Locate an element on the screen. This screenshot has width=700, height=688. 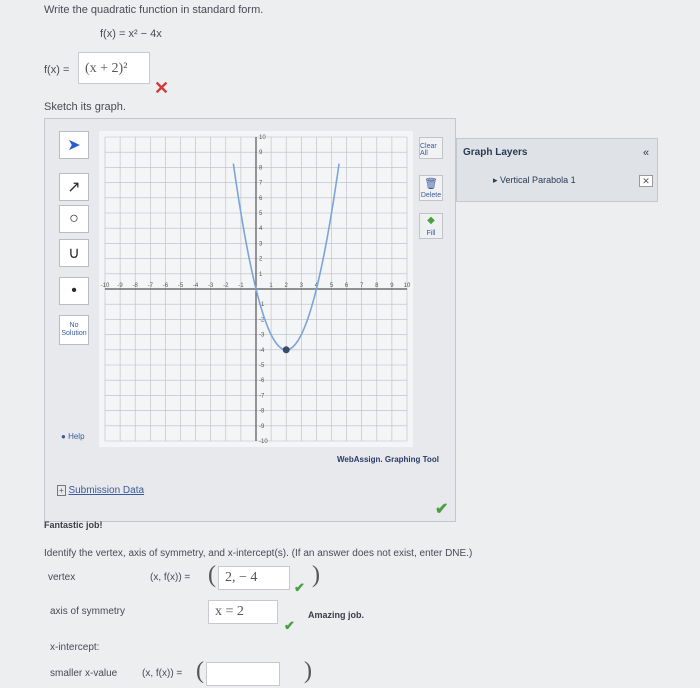
fill-button: ◆ Fill is located at coordinates (431, 226).